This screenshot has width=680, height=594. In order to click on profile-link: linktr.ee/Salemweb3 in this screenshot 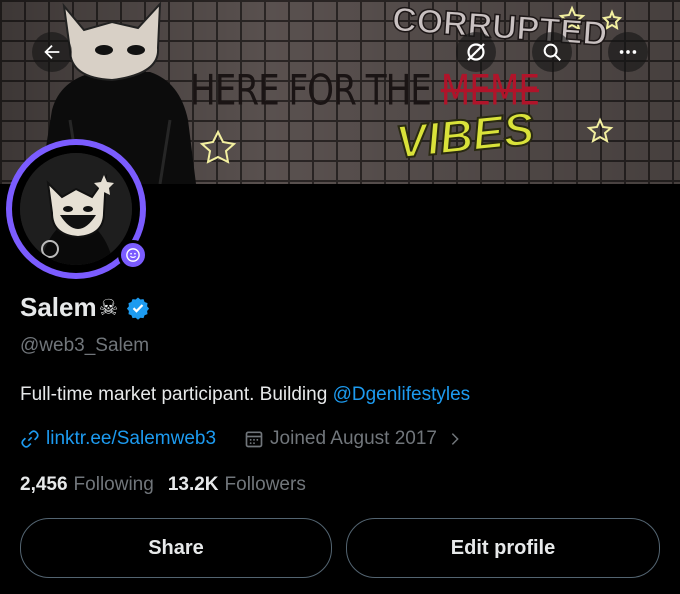, I will do `click(118, 439)`.